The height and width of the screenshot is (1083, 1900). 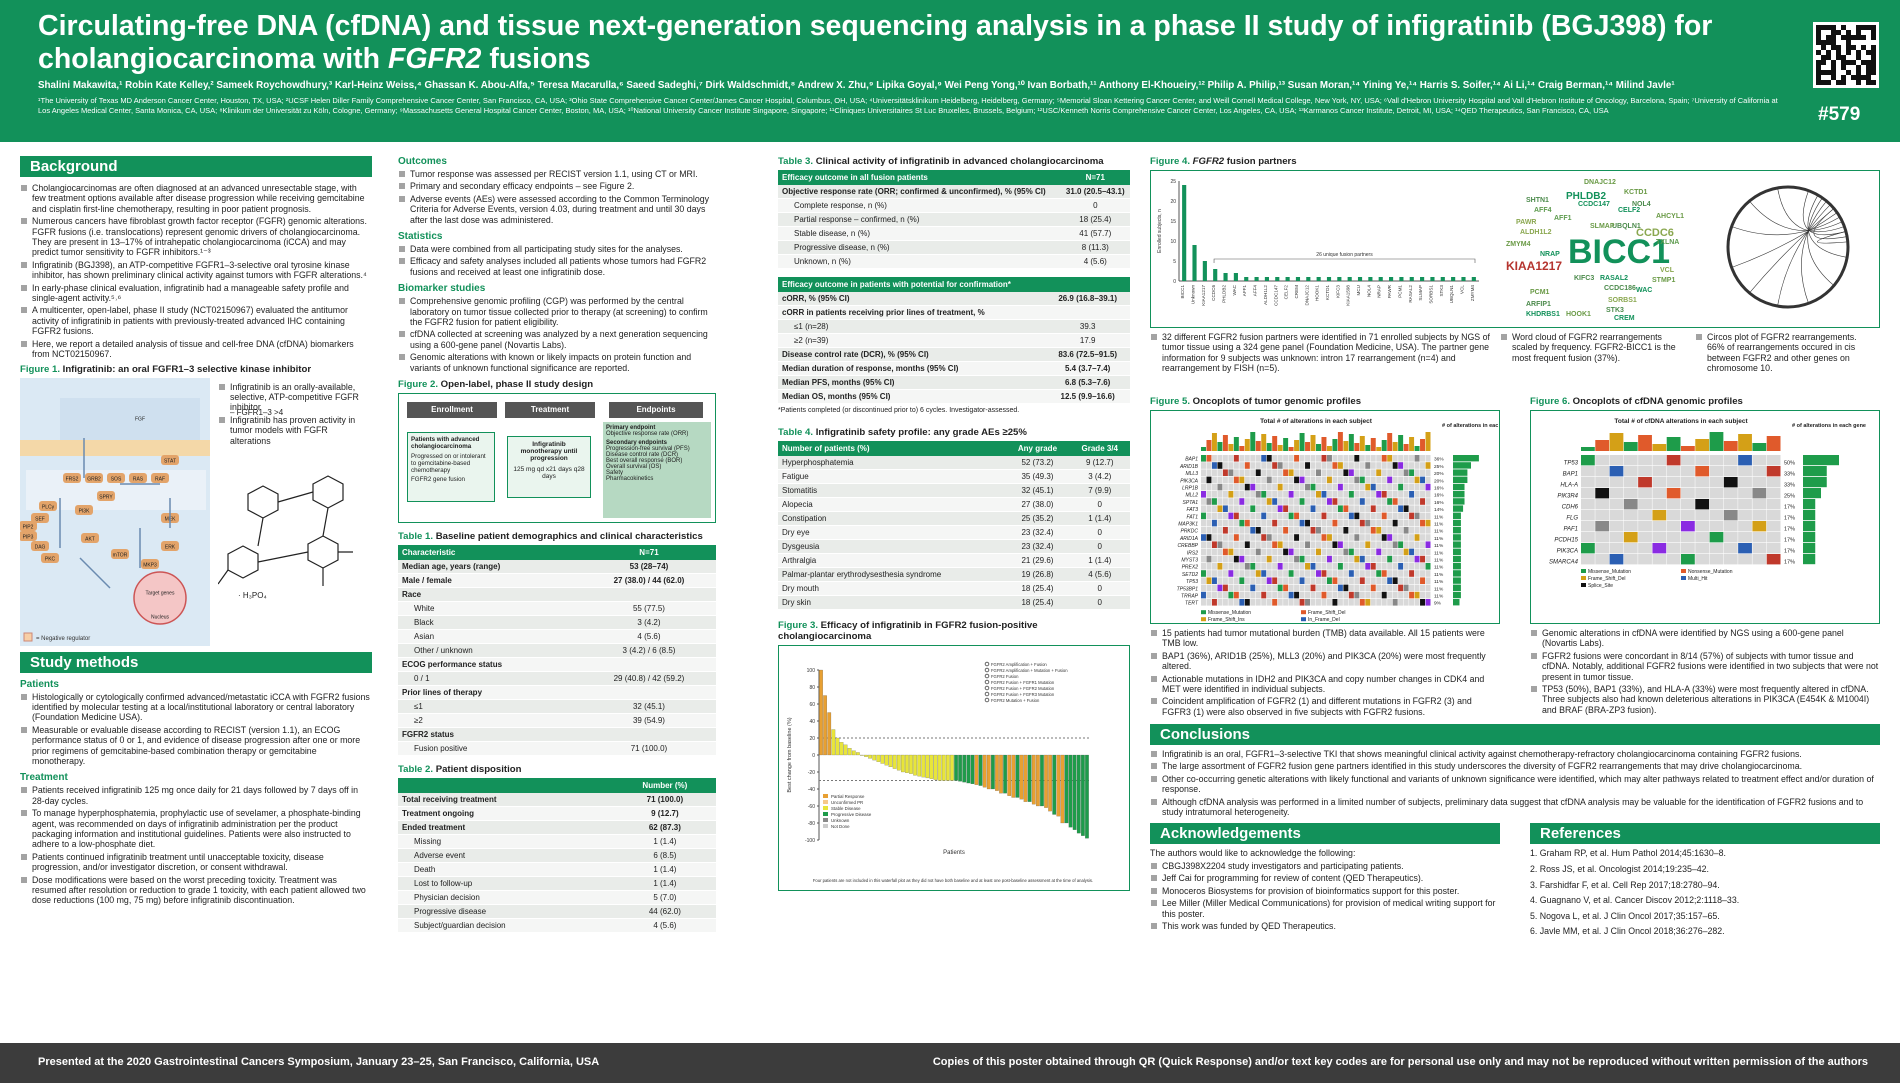 I want to click on fusion-partner-label: KIAA1217, so click(x=1203, y=295).